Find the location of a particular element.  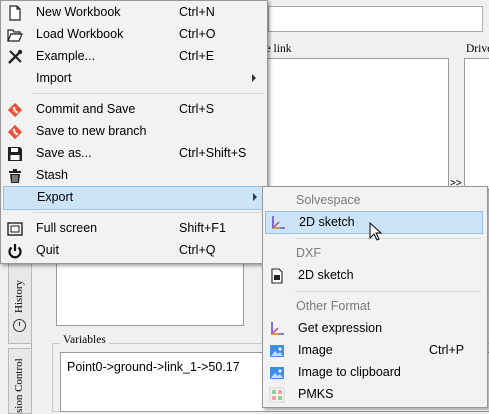

menu-item-save-to-new-branch: Save to new branch is located at coordinates (133, 131).